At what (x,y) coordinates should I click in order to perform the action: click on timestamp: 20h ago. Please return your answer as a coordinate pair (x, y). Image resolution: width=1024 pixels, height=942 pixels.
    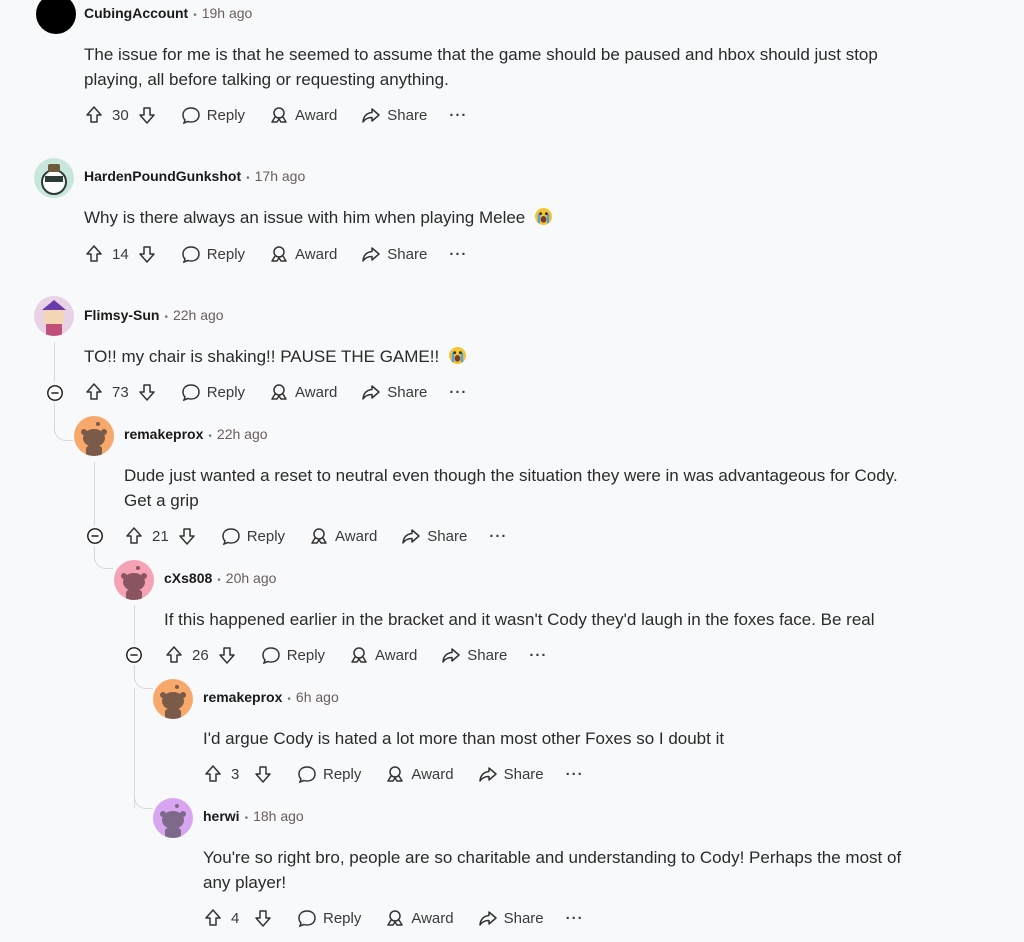
    Looking at the image, I should click on (251, 578).